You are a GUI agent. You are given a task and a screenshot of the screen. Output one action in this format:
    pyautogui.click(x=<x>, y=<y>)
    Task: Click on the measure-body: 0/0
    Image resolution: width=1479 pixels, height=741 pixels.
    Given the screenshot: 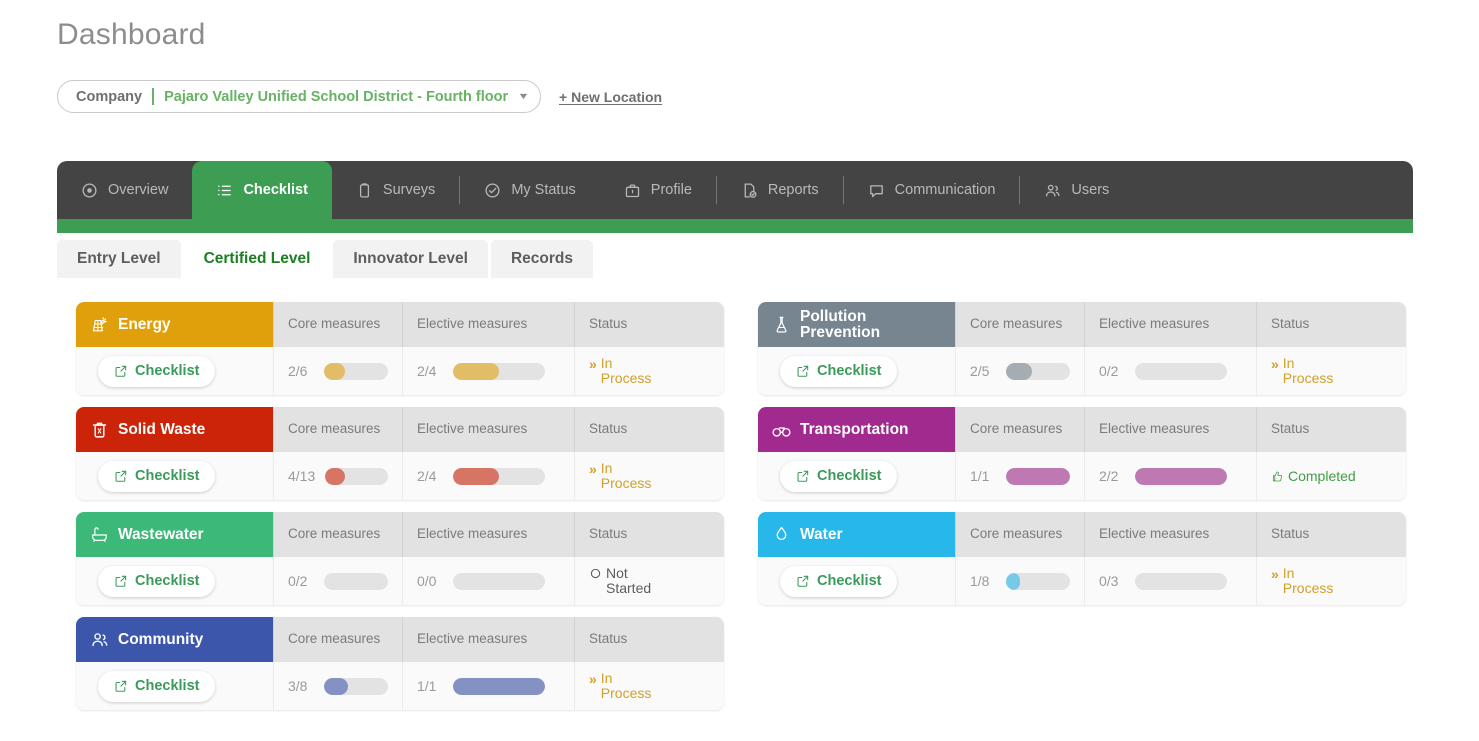 What is the action you would take?
    pyautogui.click(x=488, y=581)
    